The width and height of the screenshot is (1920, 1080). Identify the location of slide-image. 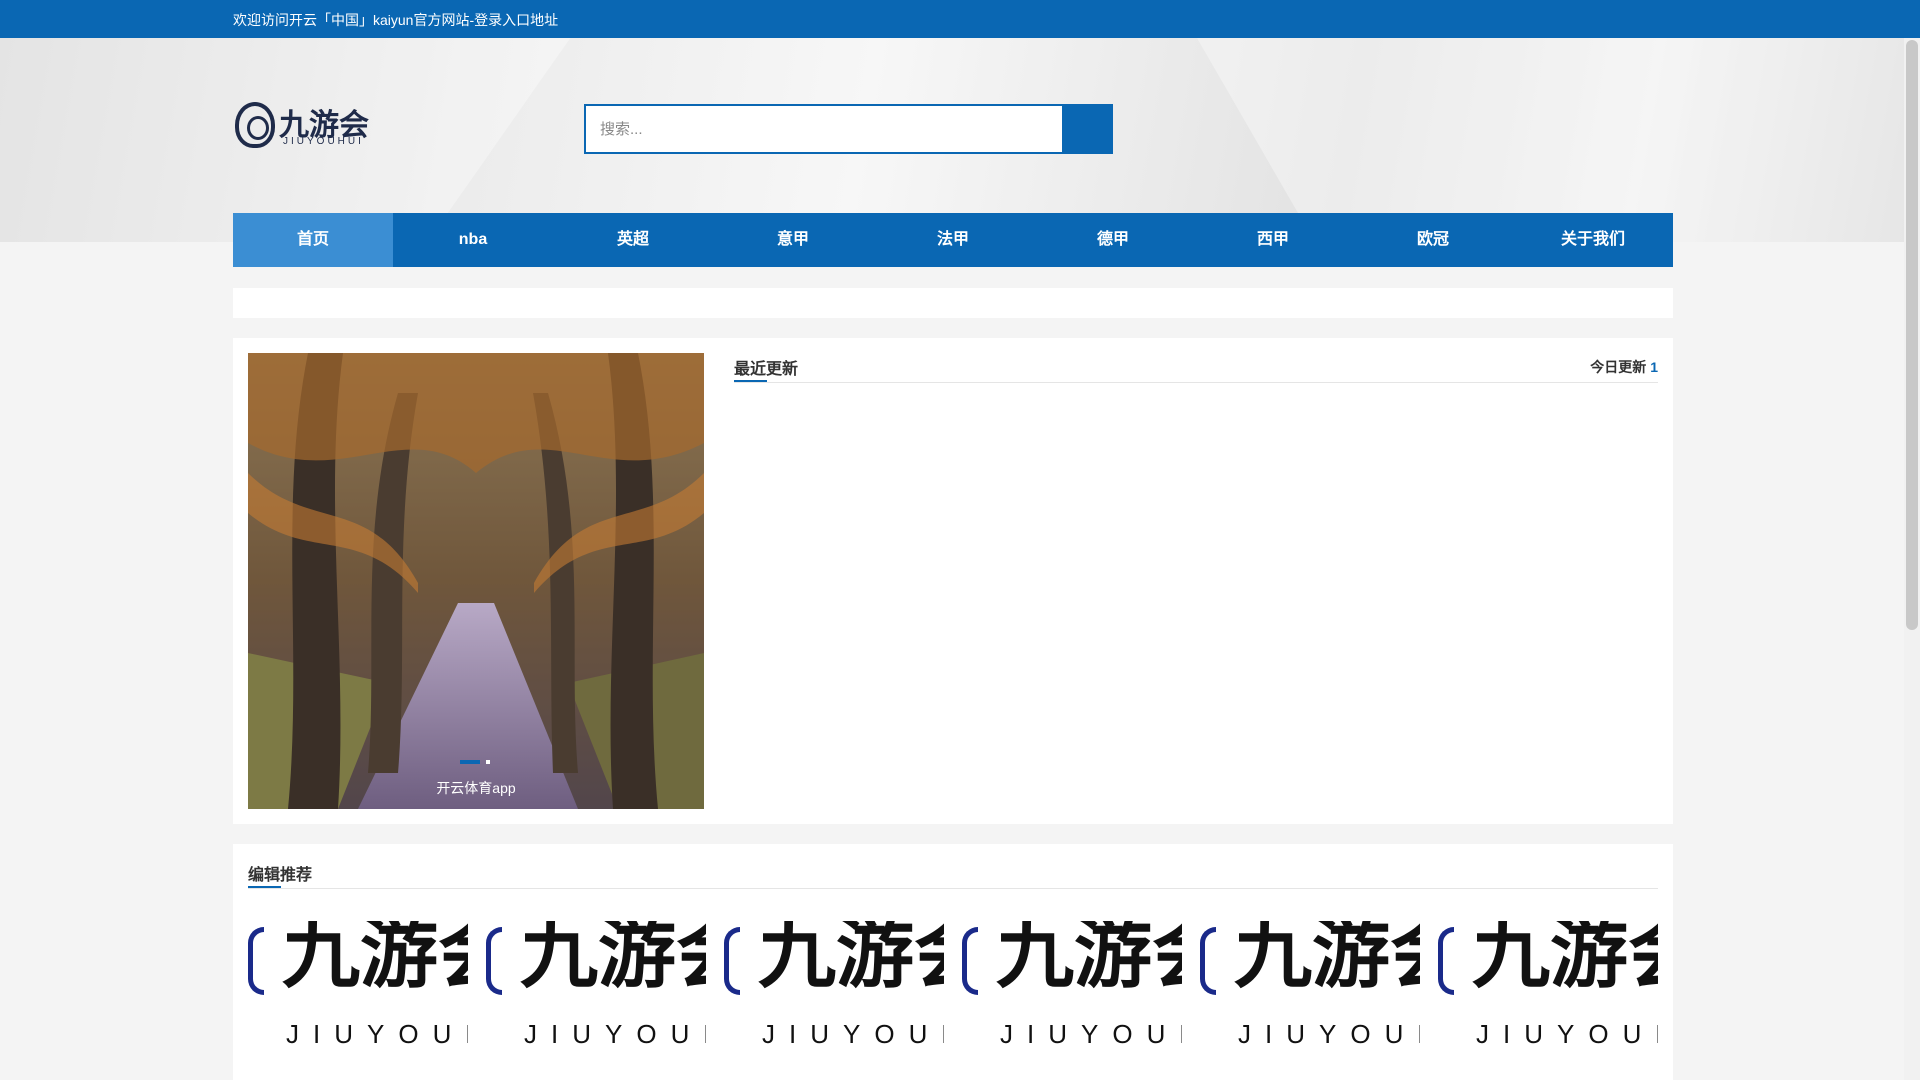
(476, 581).